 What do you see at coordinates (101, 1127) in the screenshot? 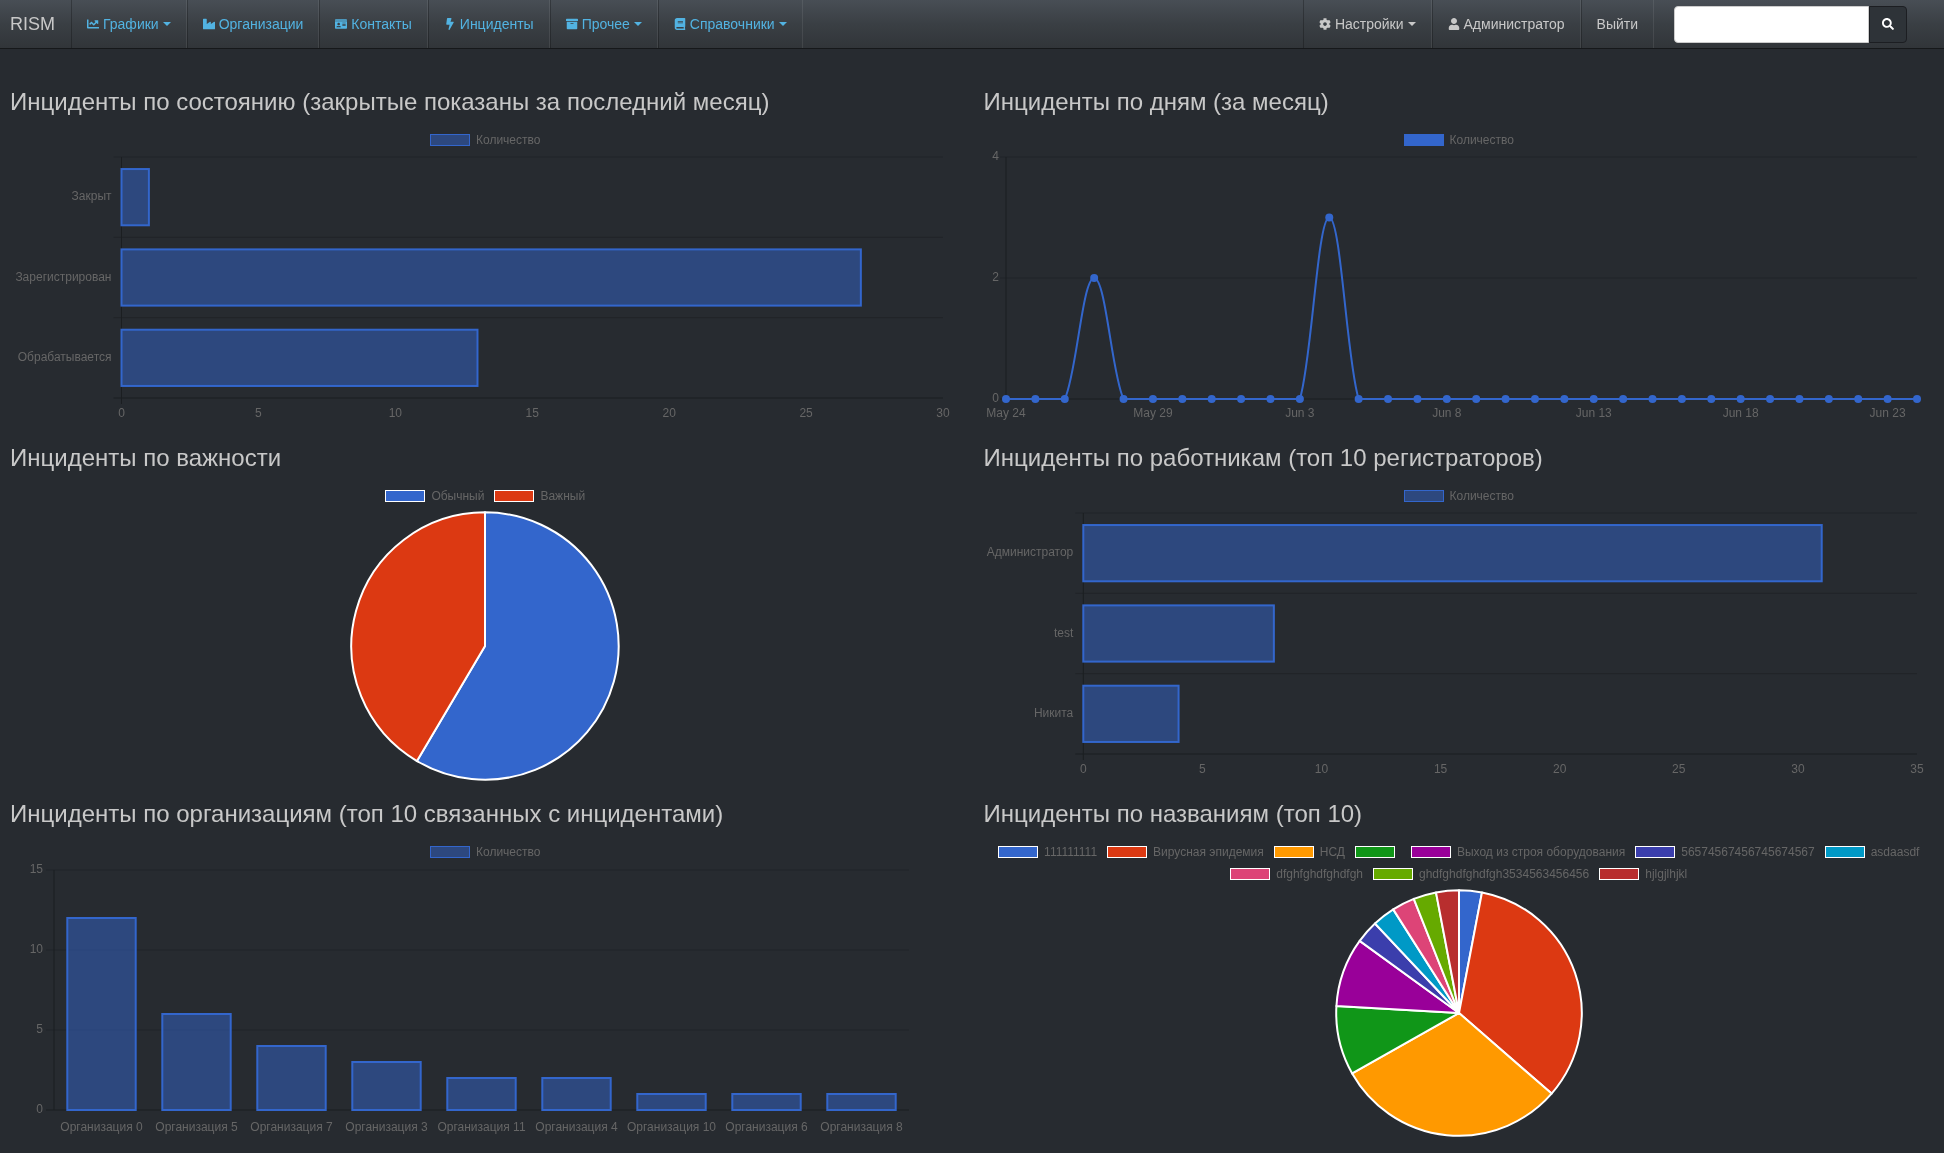
I see `category-label: Организация 0` at bounding box center [101, 1127].